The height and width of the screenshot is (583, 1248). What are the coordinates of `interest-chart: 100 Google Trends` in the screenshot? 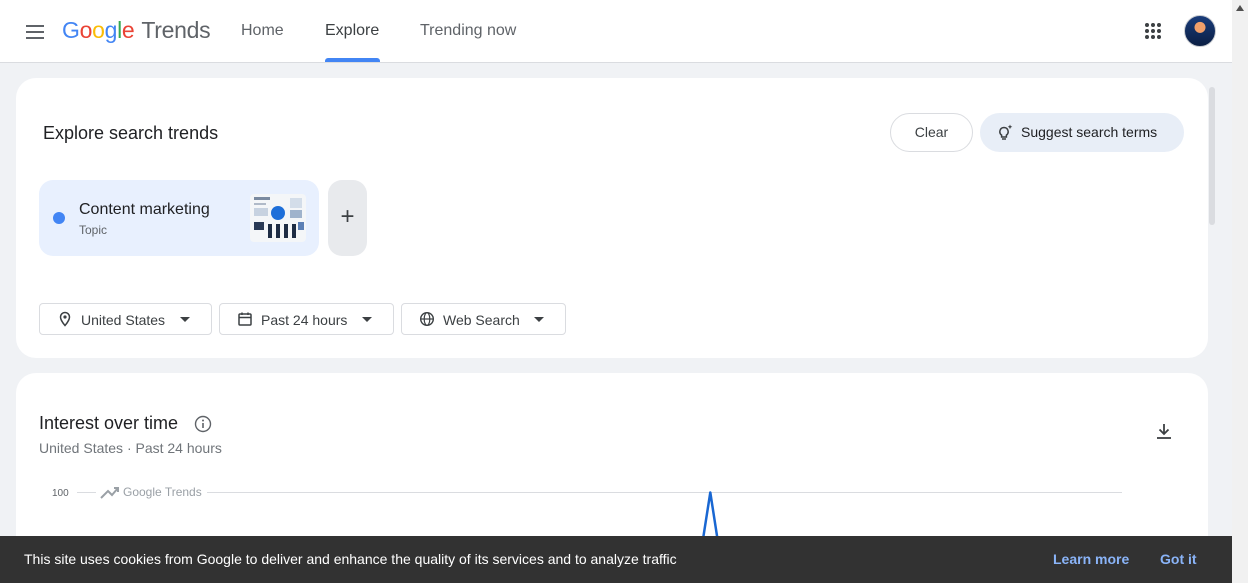 It's located at (587, 512).